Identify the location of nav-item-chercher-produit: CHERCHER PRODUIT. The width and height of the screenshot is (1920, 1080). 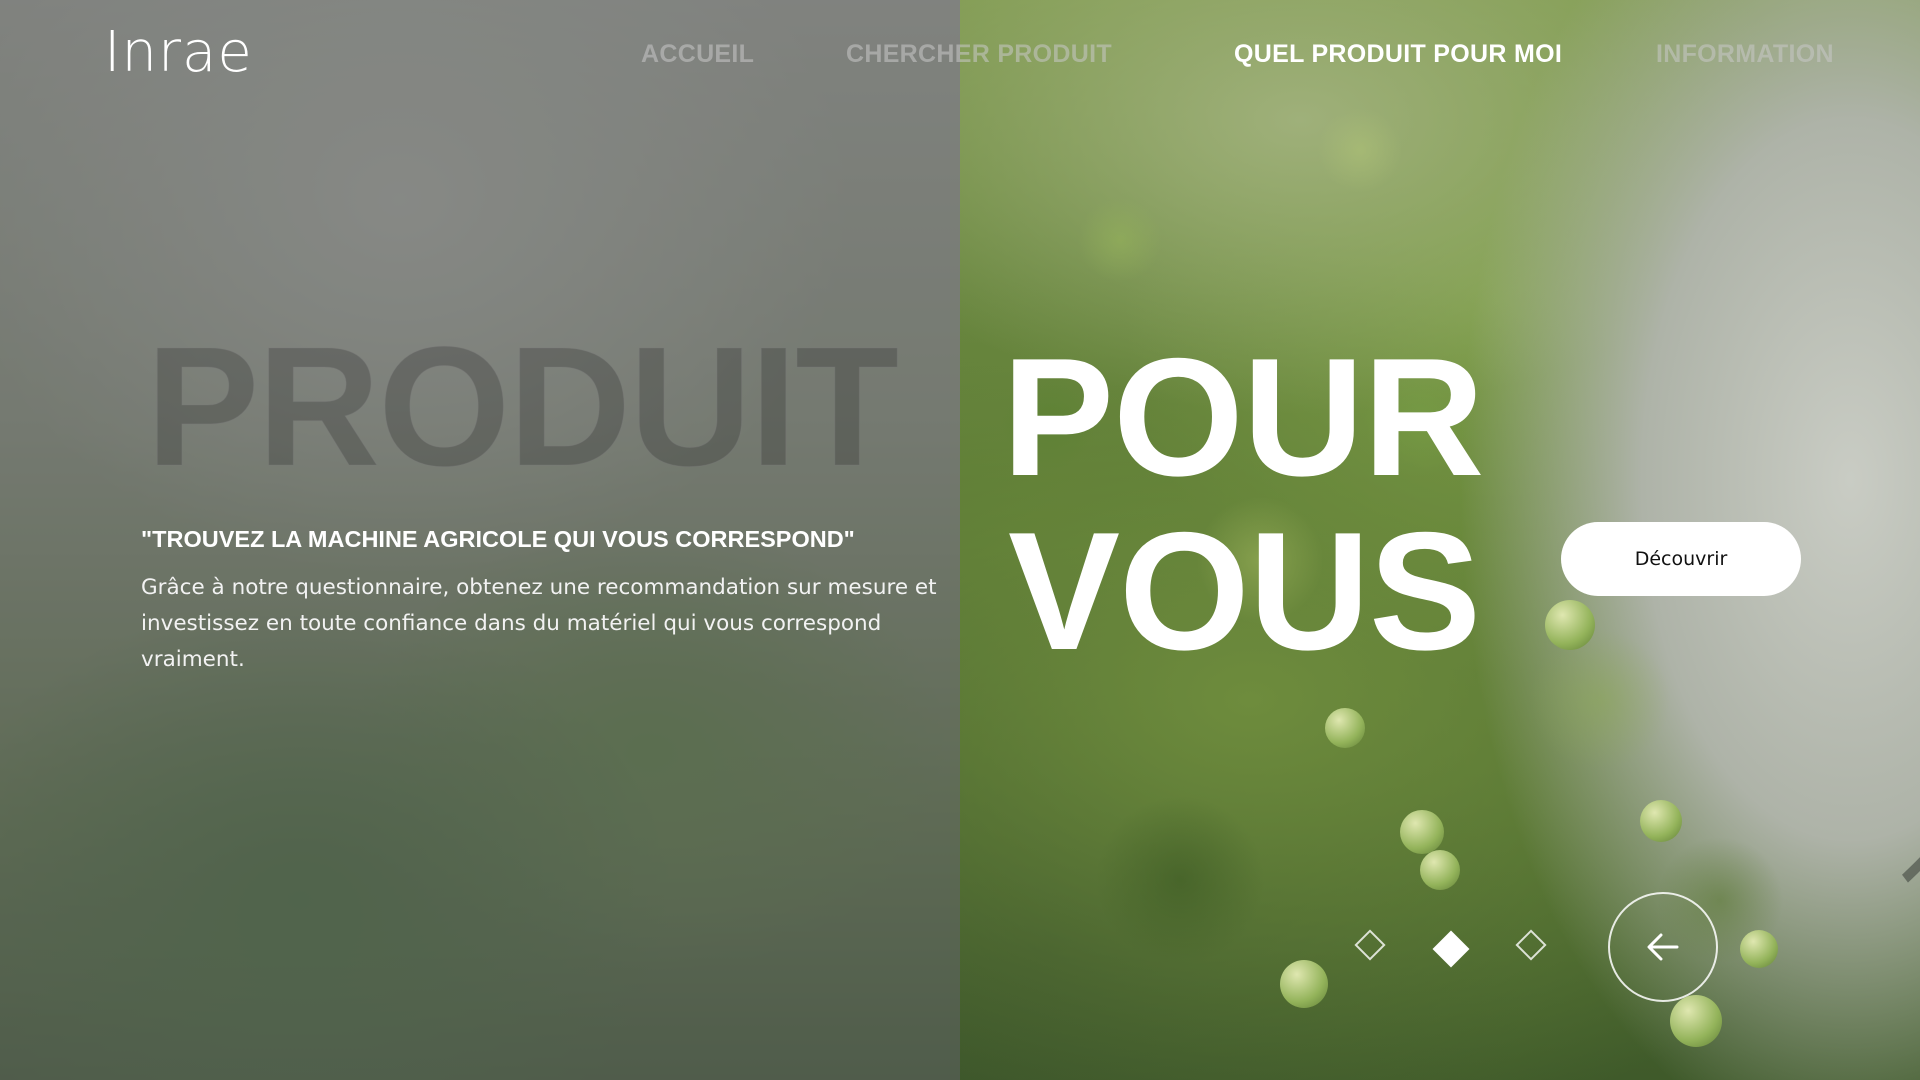
(979, 54).